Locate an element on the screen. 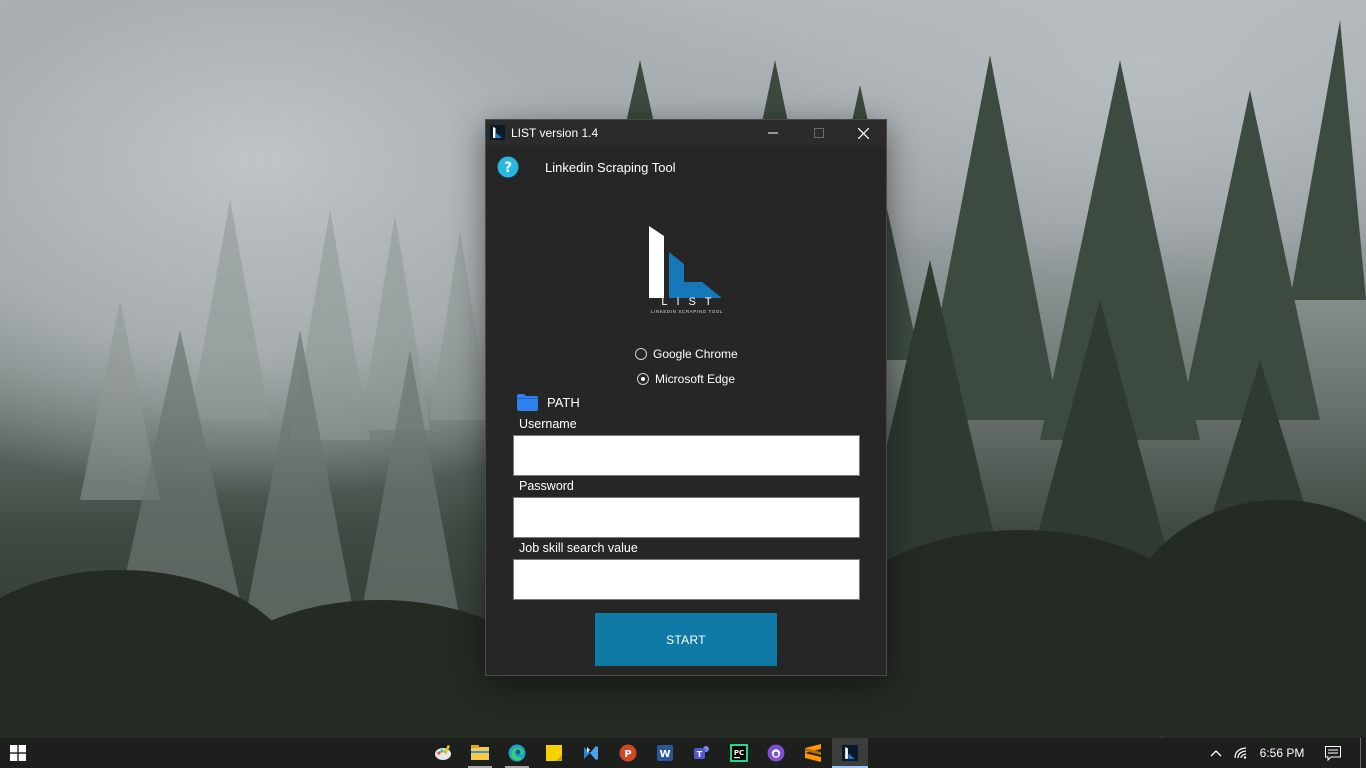 The image size is (1366, 768). taskbar-paint is located at coordinates (443, 753).